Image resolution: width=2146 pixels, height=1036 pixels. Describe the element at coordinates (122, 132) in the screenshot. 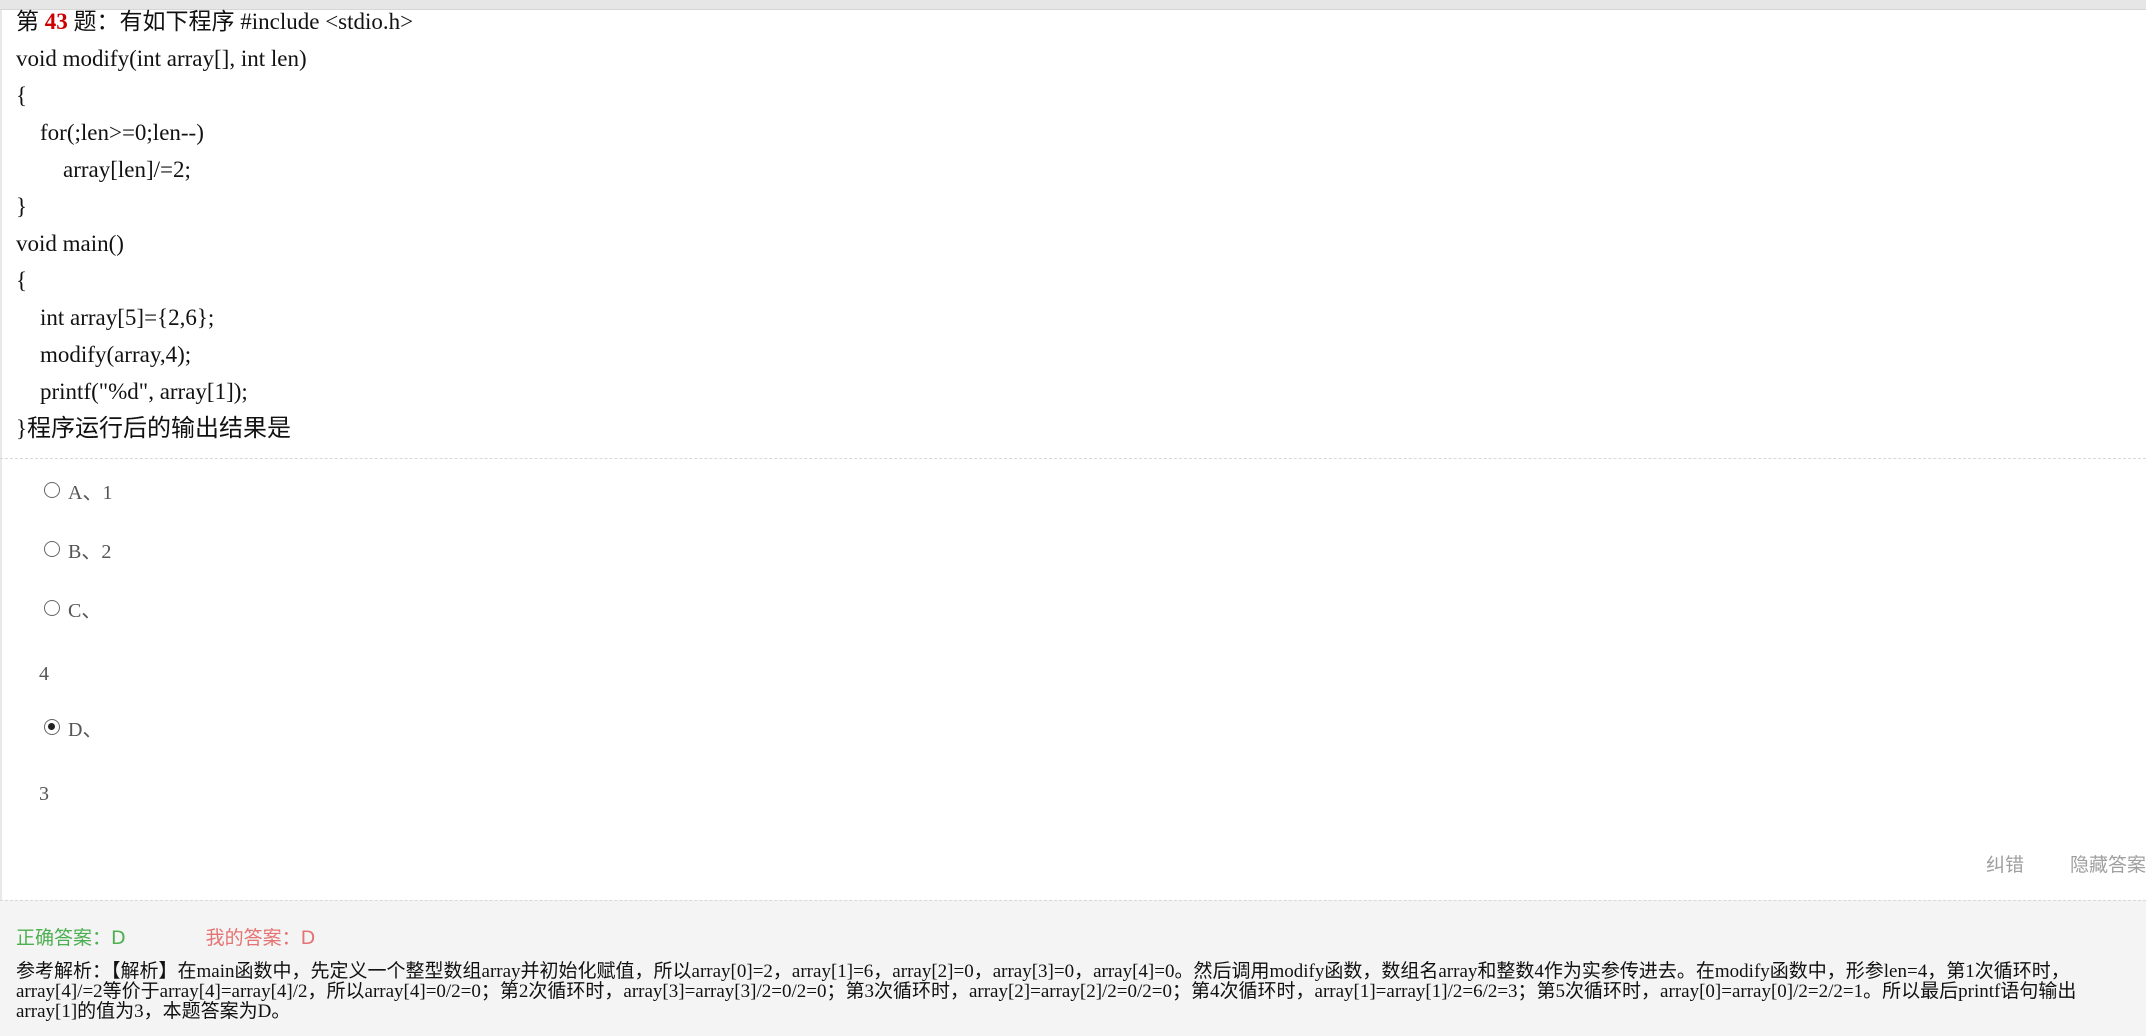

I see `code-line: for(;len>=0;len--)` at that location.